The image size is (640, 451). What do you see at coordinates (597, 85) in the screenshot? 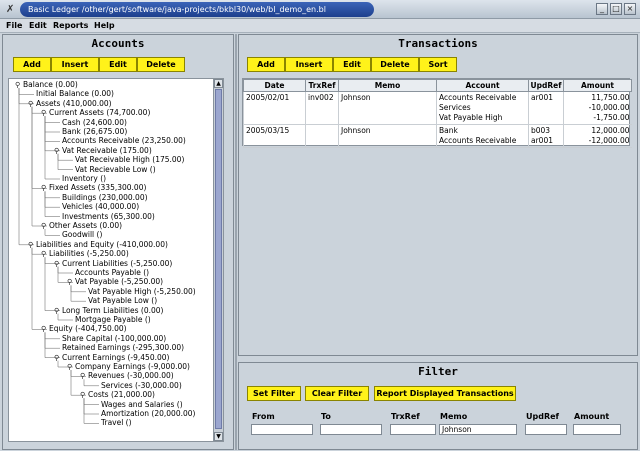
I see `column-header-amount: Amount` at bounding box center [597, 85].